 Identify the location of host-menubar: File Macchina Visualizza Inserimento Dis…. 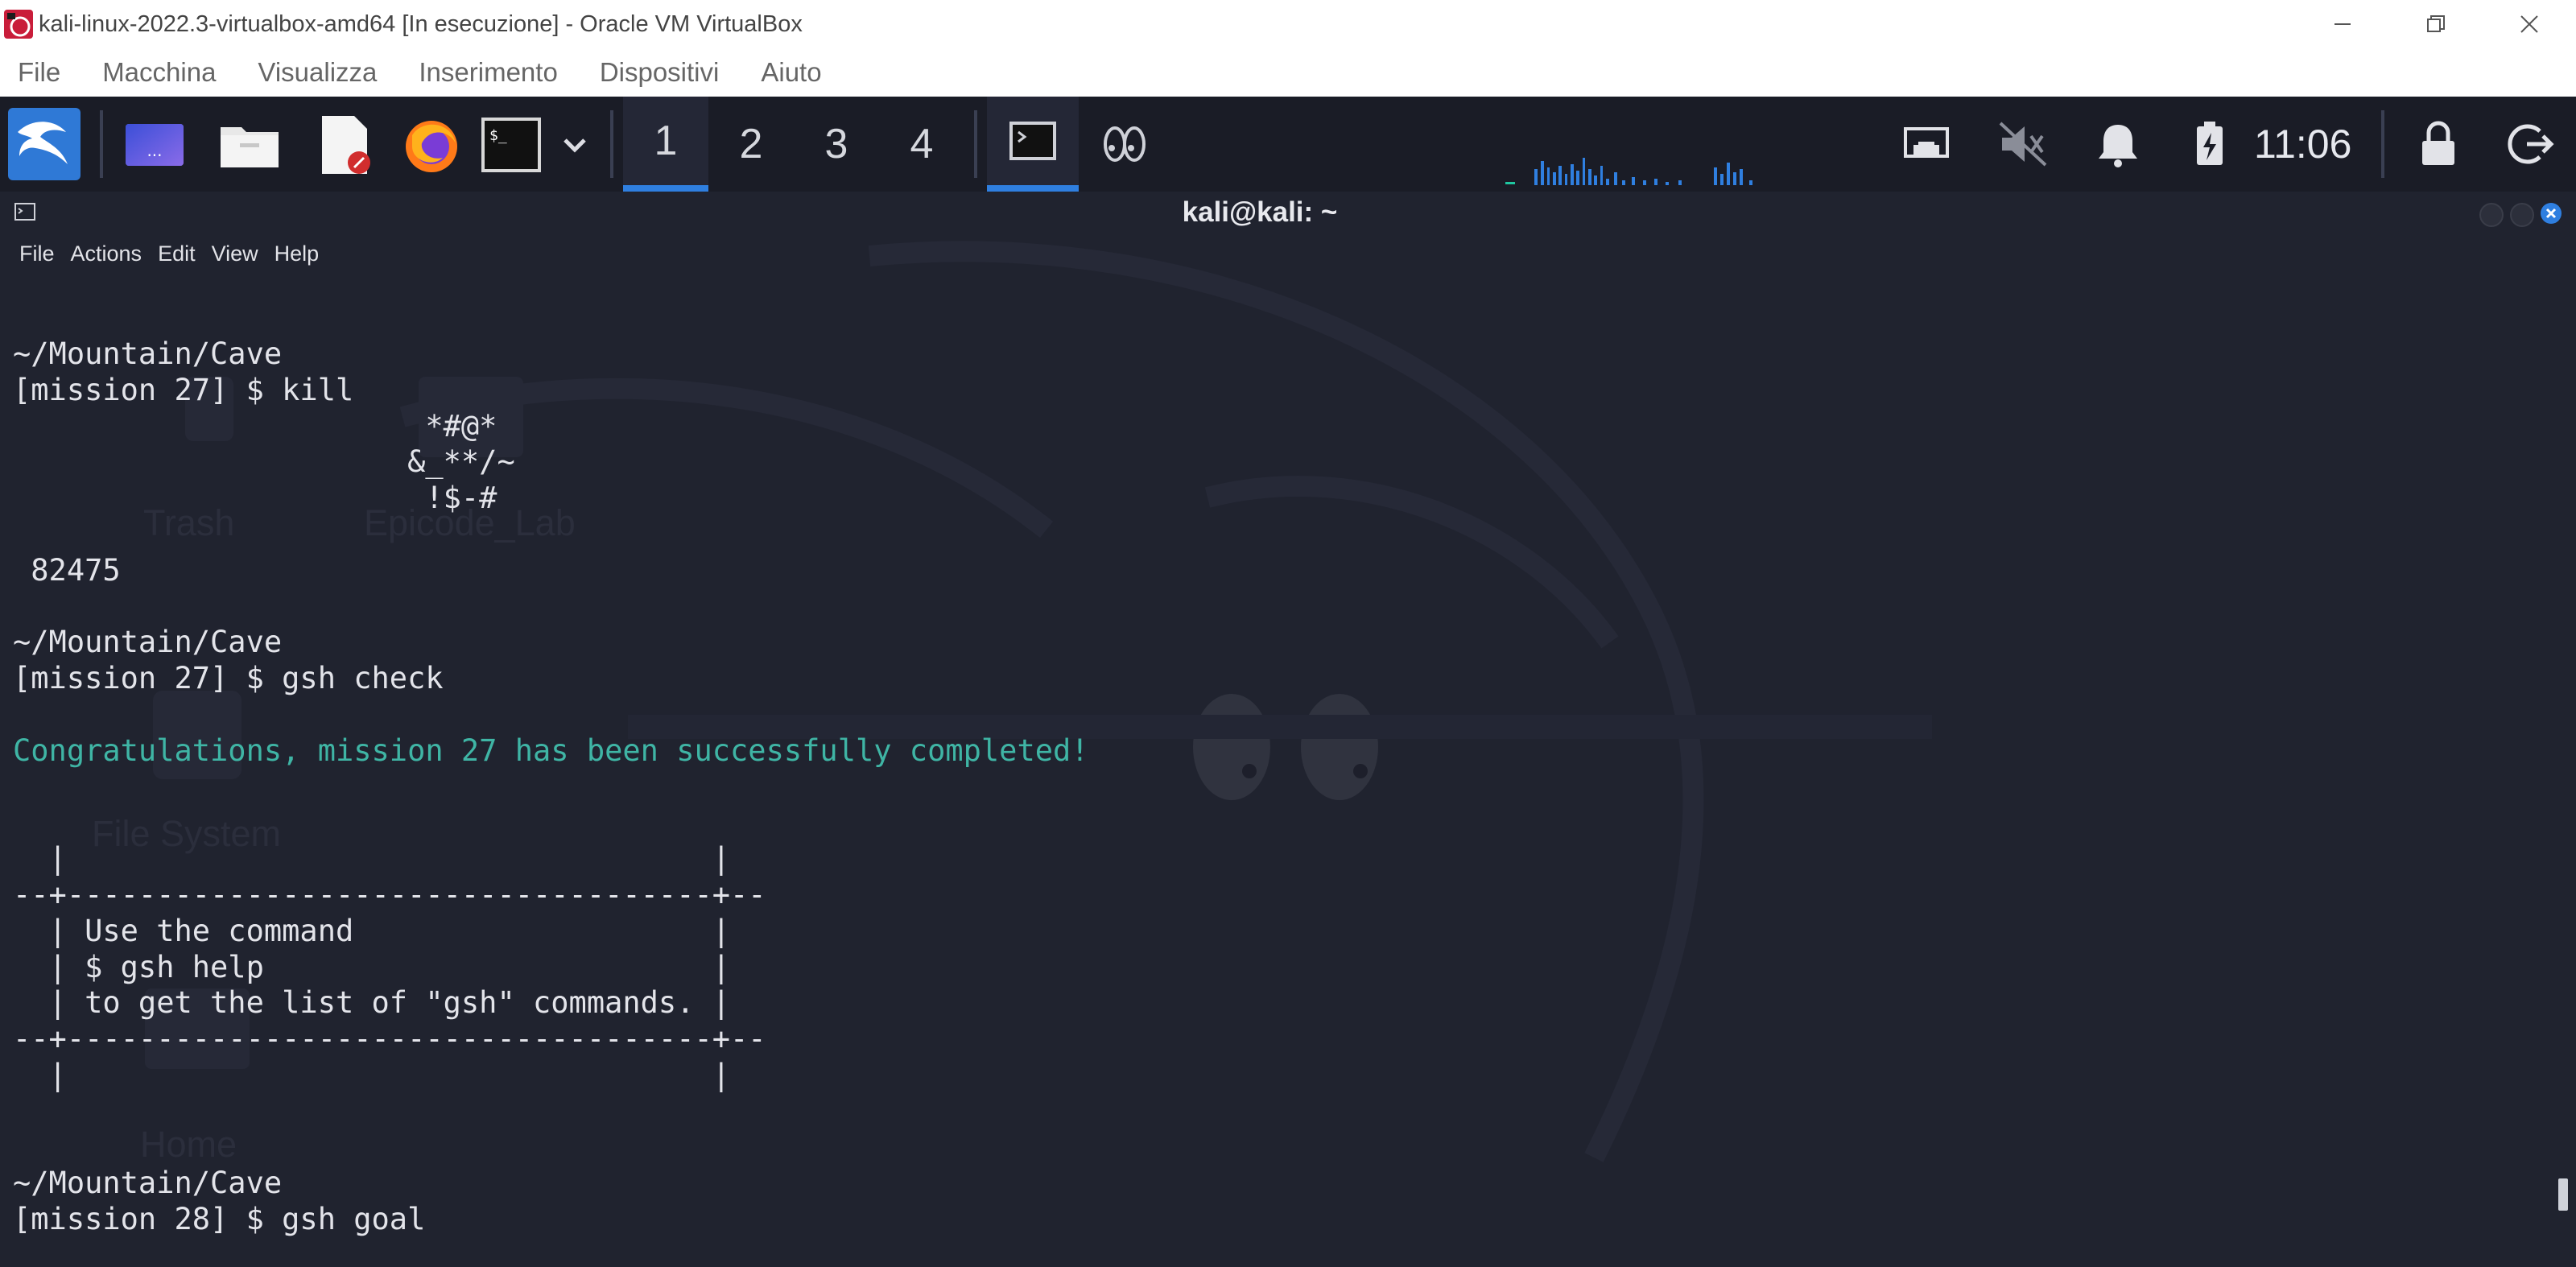
(1288, 72).